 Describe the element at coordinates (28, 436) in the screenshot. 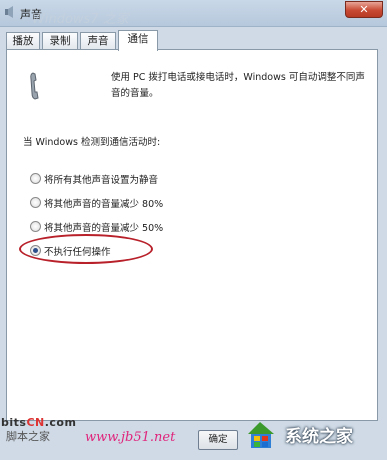

I see `watermark-jiaoben: 脚本之家` at that location.